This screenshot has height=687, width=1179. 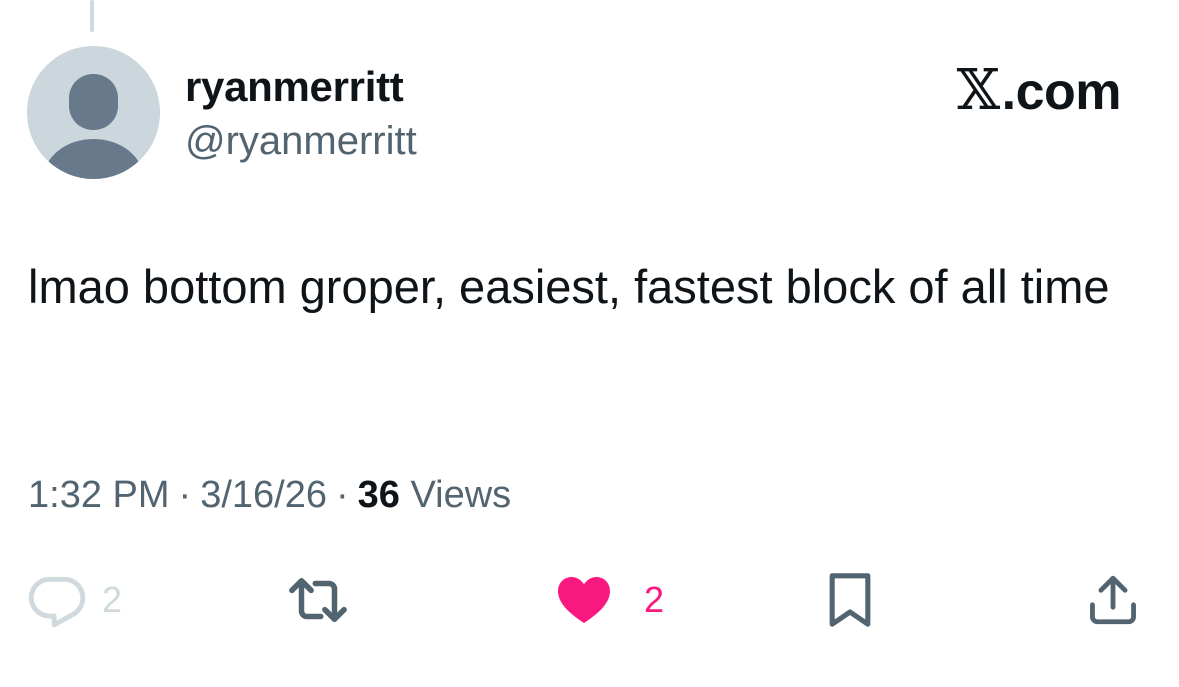 I want to click on retweet-button, so click(x=318, y=600).